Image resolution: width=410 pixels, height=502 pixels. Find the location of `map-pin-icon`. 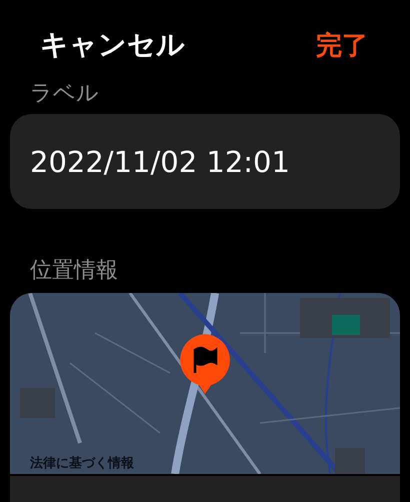

map-pin-icon is located at coordinates (205, 364).